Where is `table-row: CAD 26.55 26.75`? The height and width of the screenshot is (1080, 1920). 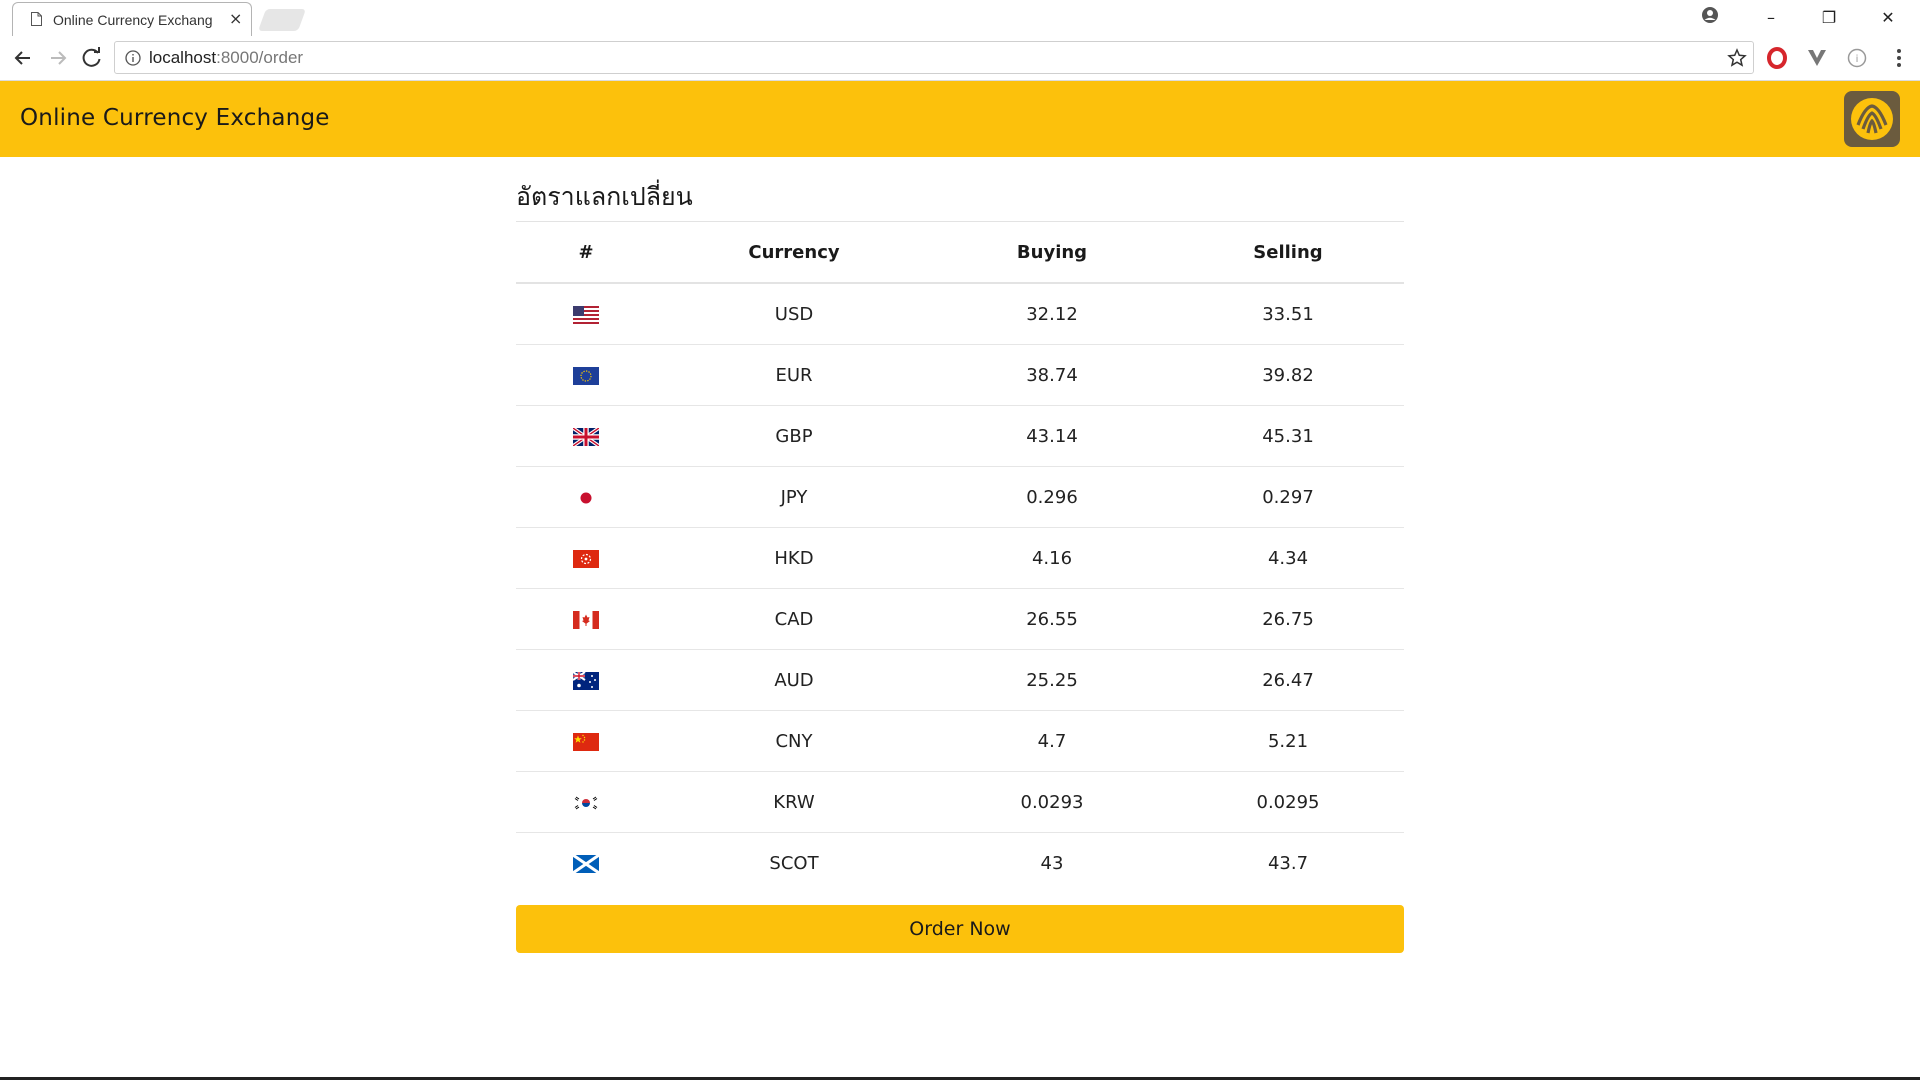 table-row: CAD 26.55 26.75 is located at coordinates (960, 619).